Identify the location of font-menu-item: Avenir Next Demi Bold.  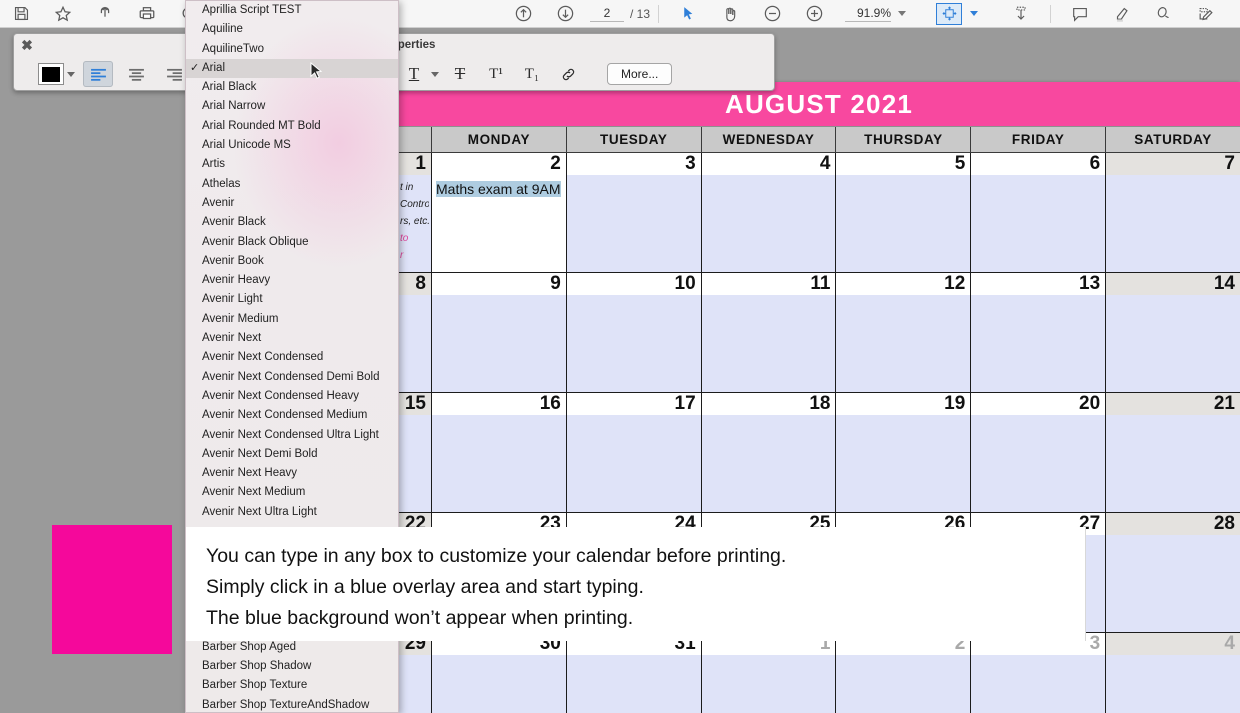
(292, 454).